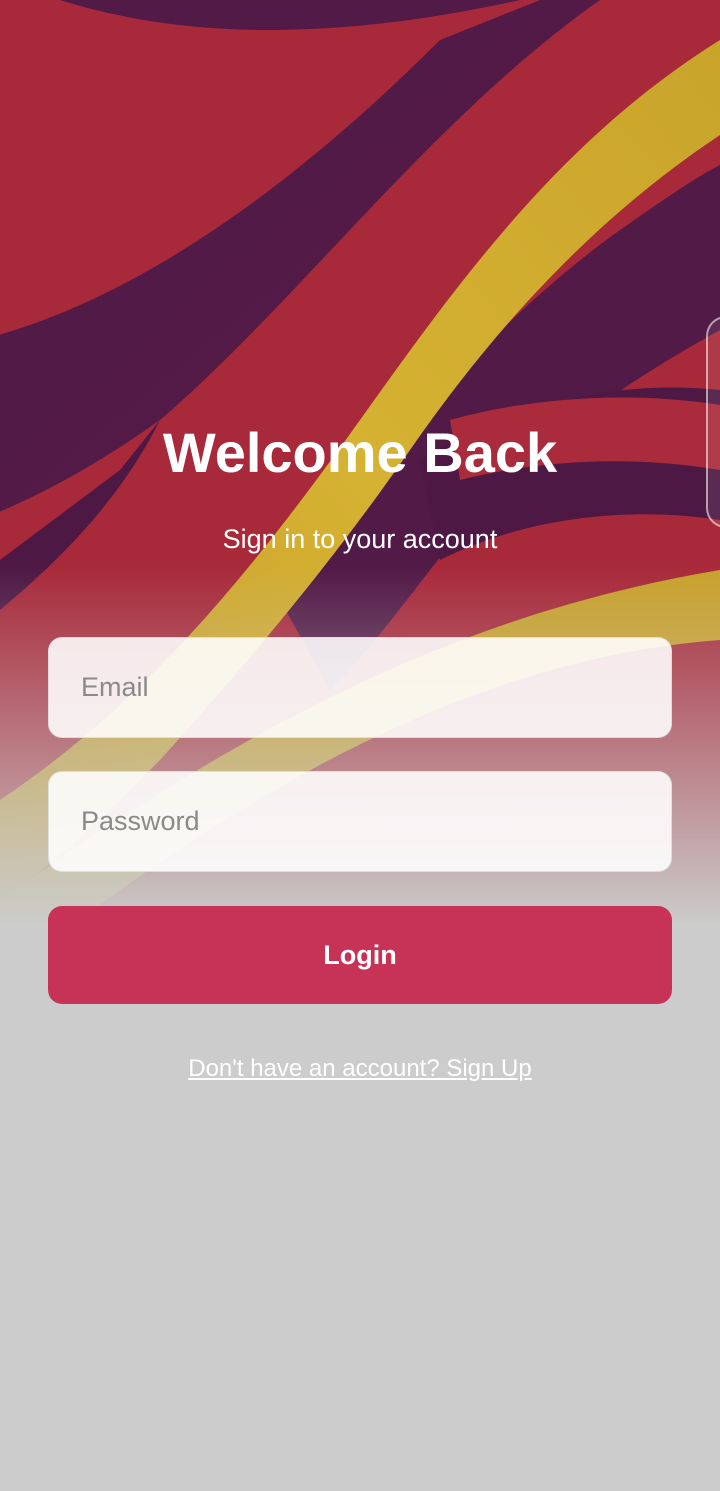 This screenshot has width=720, height=1491. What do you see at coordinates (360, 821) in the screenshot?
I see `password-field` at bounding box center [360, 821].